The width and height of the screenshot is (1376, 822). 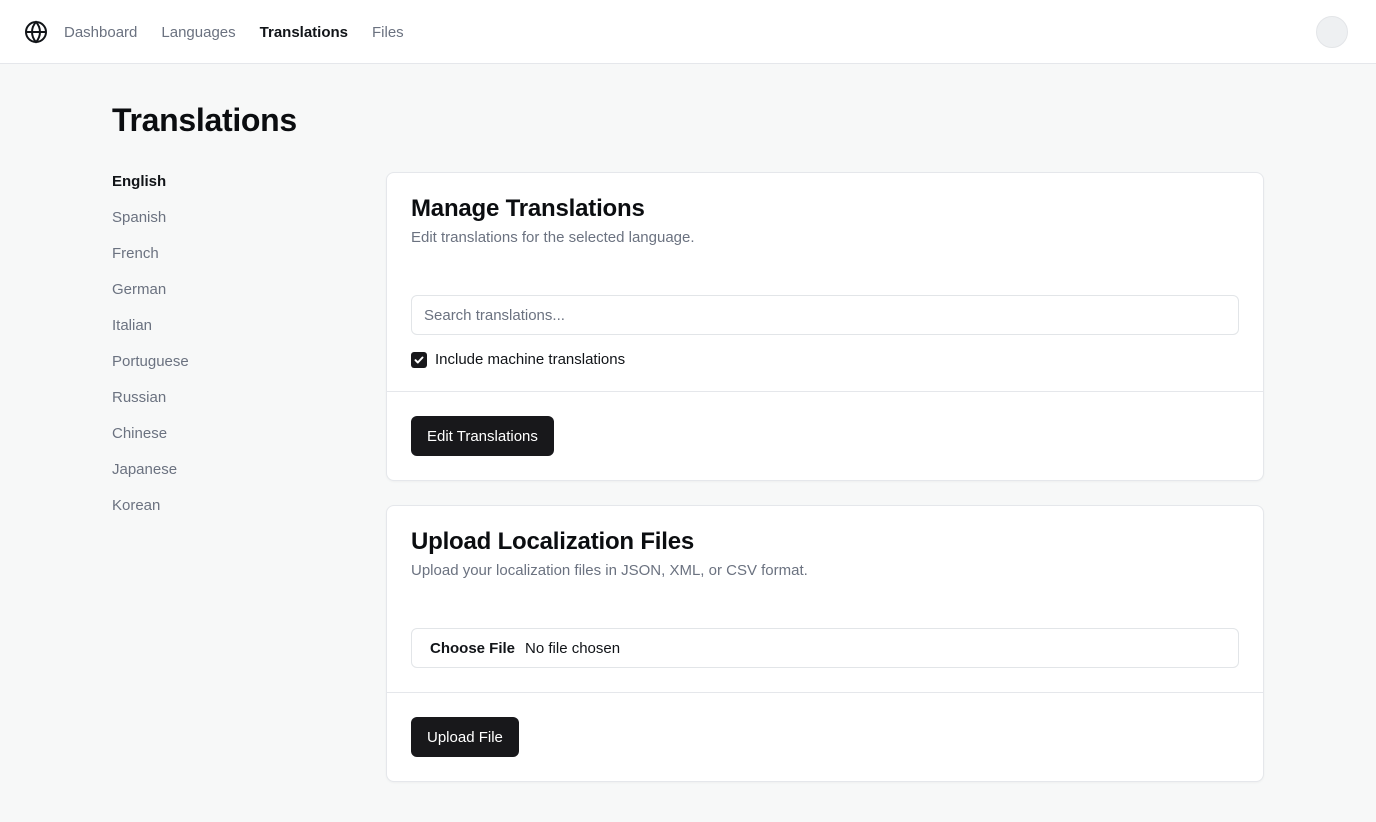 I want to click on upload-file-button: Upload File, so click(x=465, y=737).